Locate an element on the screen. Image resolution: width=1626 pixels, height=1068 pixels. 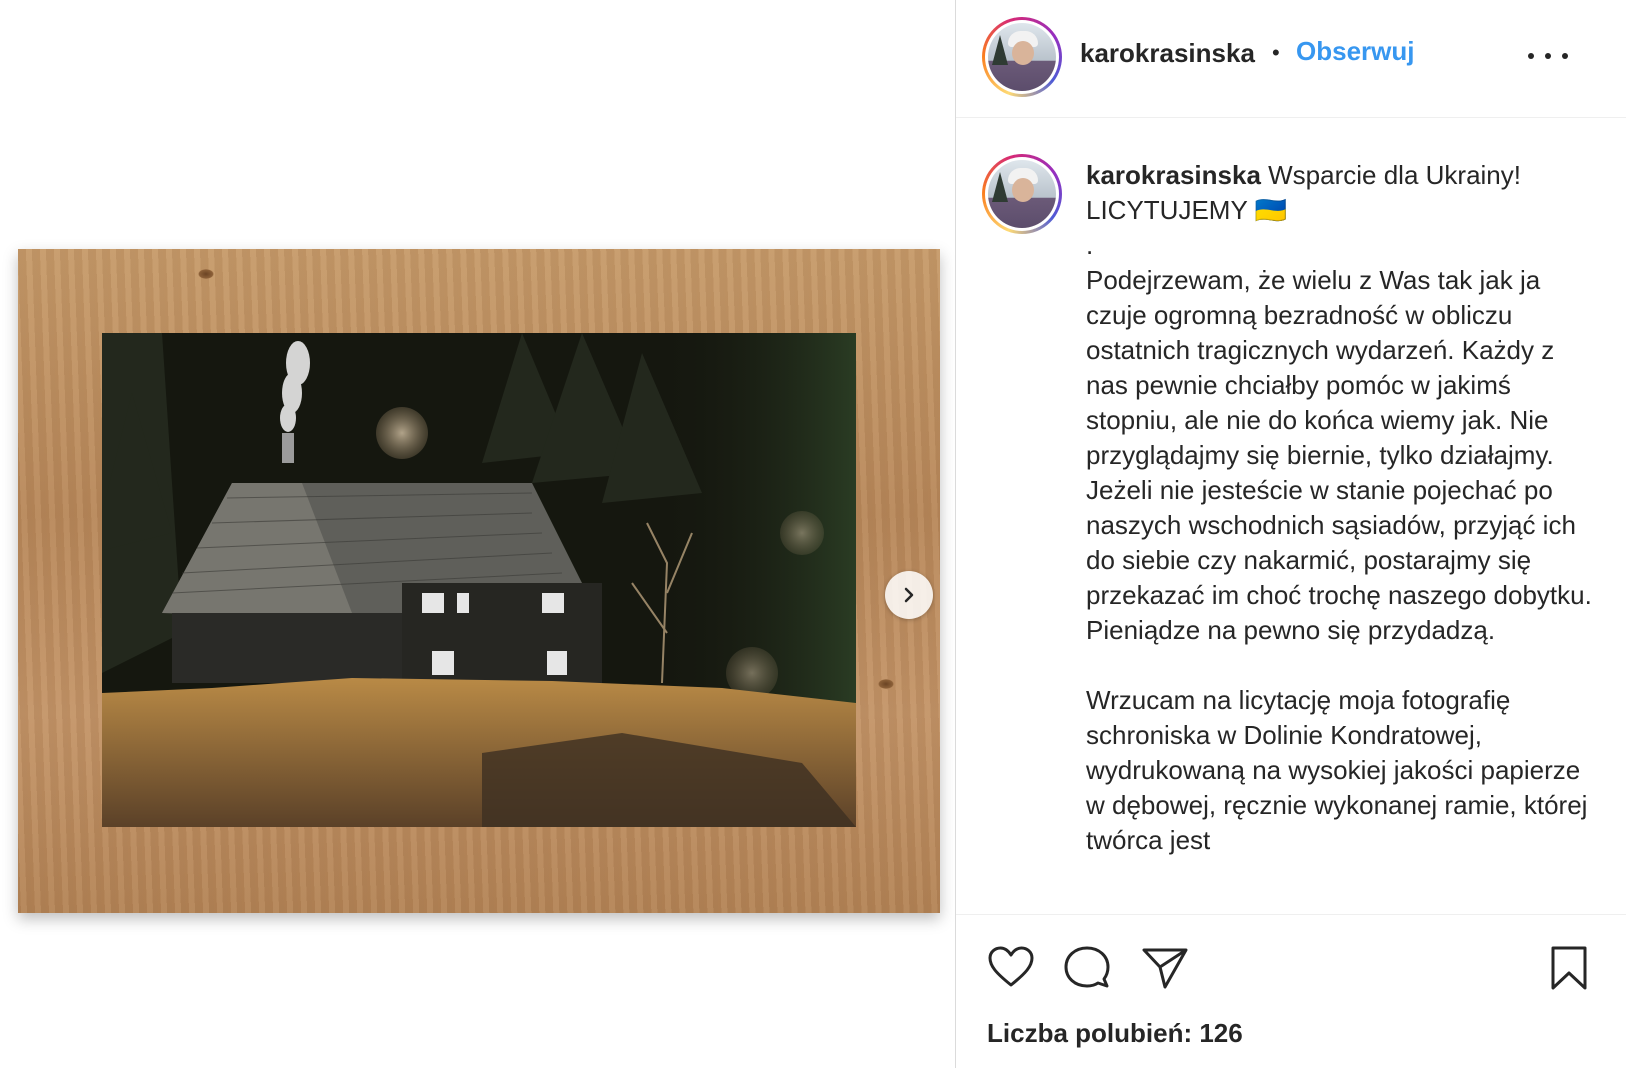
heart-icon is located at coordinates (1011, 968).